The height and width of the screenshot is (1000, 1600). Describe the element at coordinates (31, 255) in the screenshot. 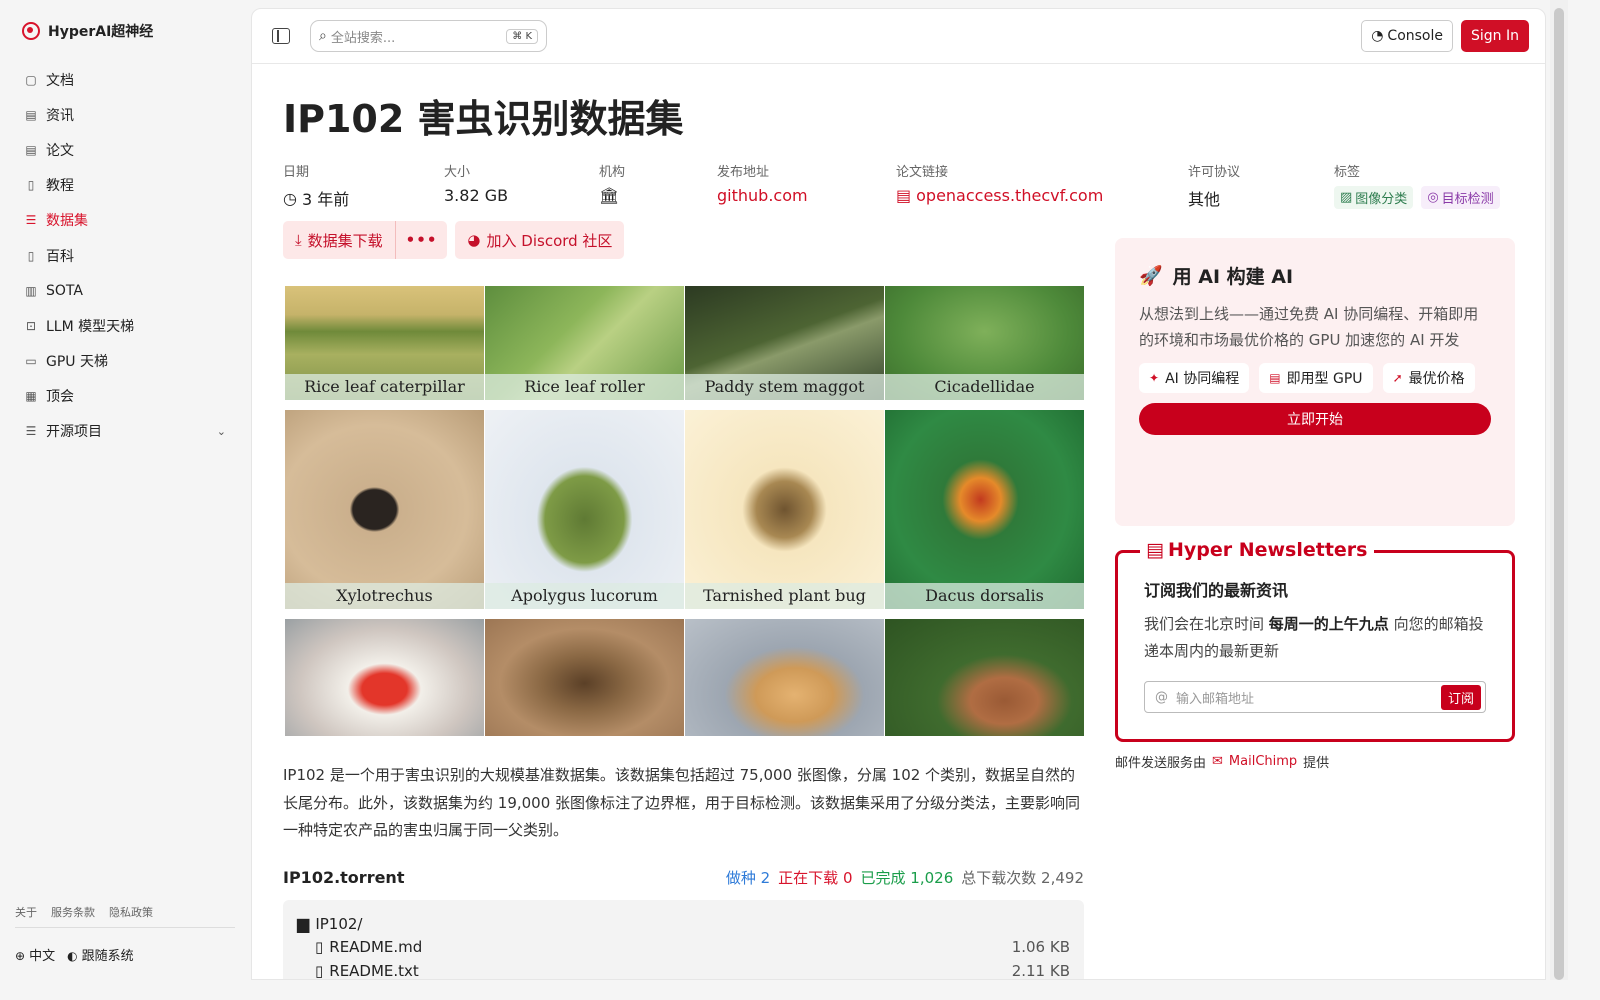

I see `wiki-icon: ▯` at that location.